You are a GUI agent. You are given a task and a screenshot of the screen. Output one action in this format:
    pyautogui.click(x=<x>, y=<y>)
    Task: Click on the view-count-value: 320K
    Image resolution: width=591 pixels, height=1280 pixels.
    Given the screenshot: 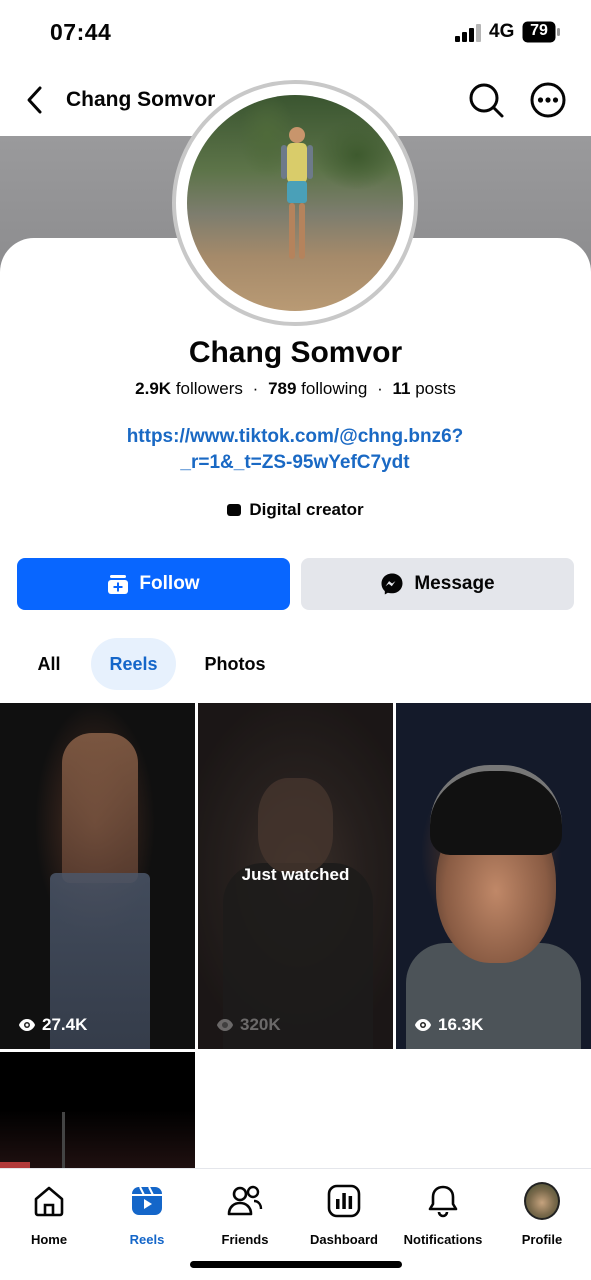 What is the action you would take?
    pyautogui.click(x=260, y=1024)
    